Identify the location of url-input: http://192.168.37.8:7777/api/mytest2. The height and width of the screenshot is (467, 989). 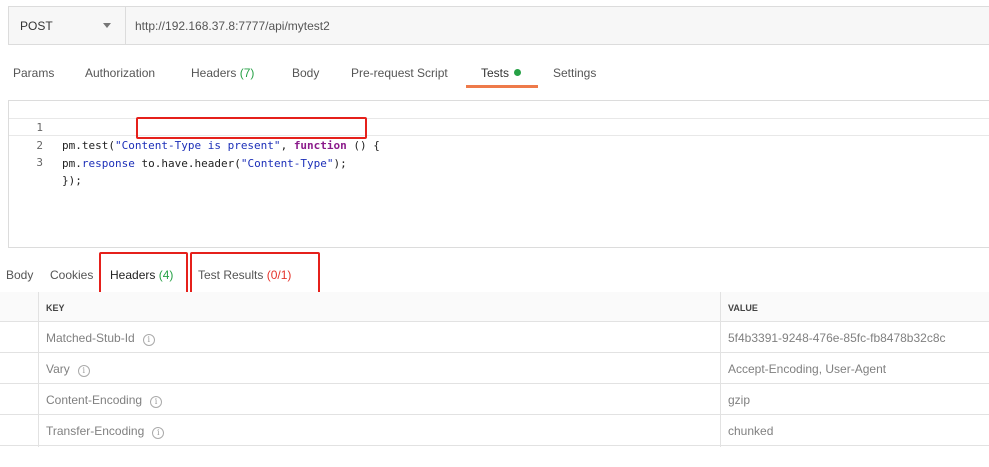
(232, 26).